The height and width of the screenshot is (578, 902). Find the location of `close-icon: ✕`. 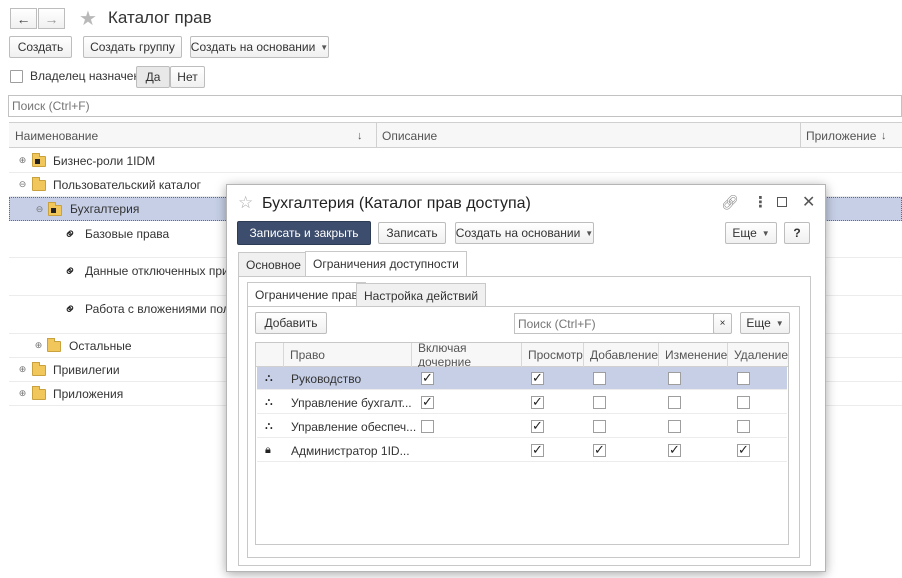

close-icon: ✕ is located at coordinates (808, 202).